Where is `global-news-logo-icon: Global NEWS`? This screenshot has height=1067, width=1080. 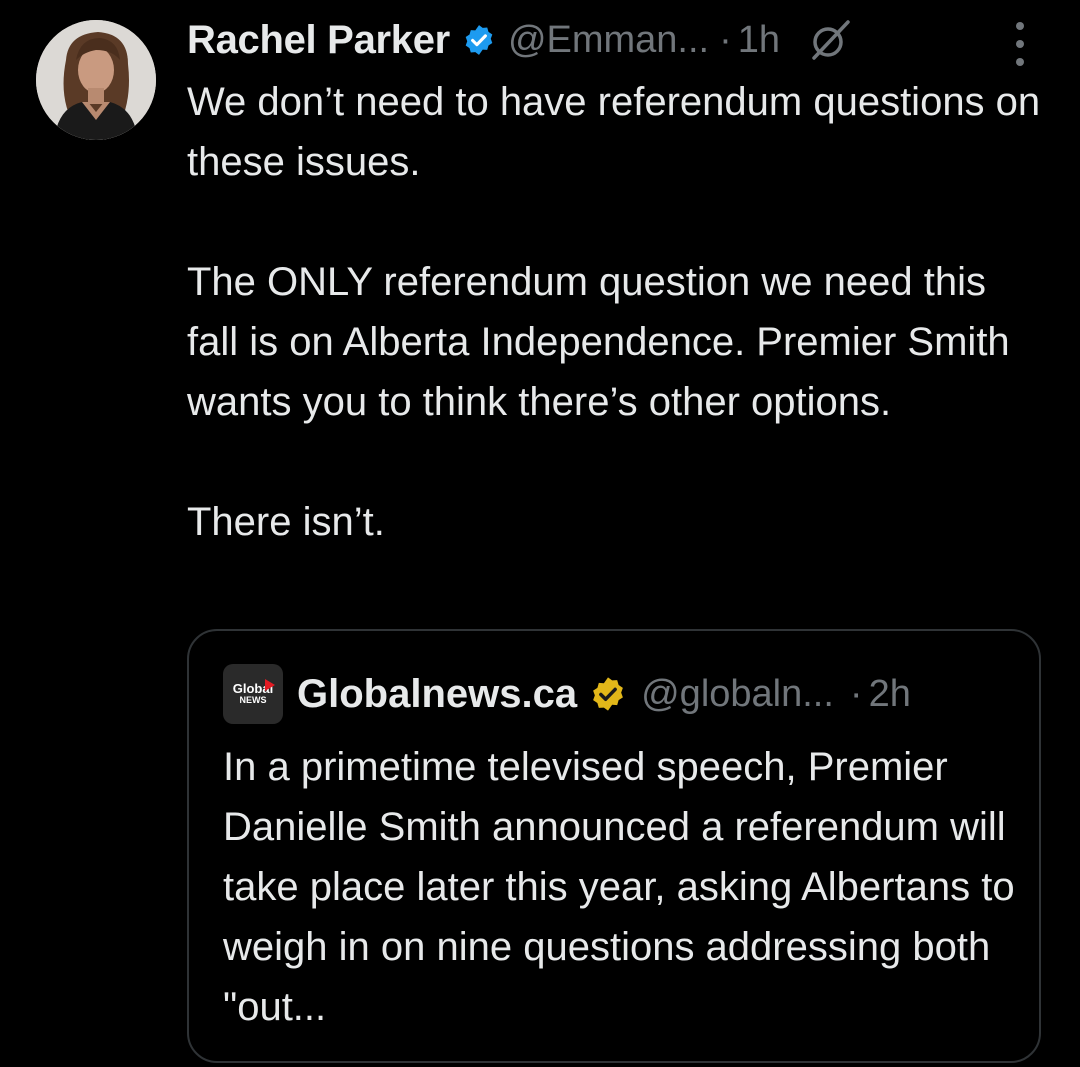 global-news-logo-icon: Global NEWS is located at coordinates (253, 694).